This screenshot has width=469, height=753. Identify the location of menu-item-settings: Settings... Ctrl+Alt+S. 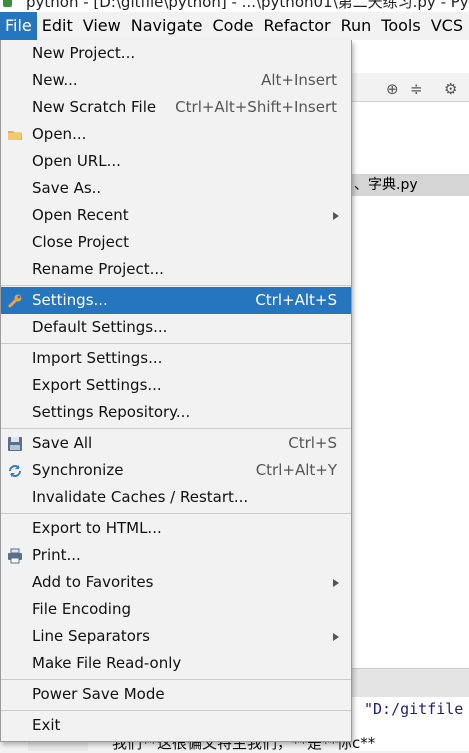
(176, 300).